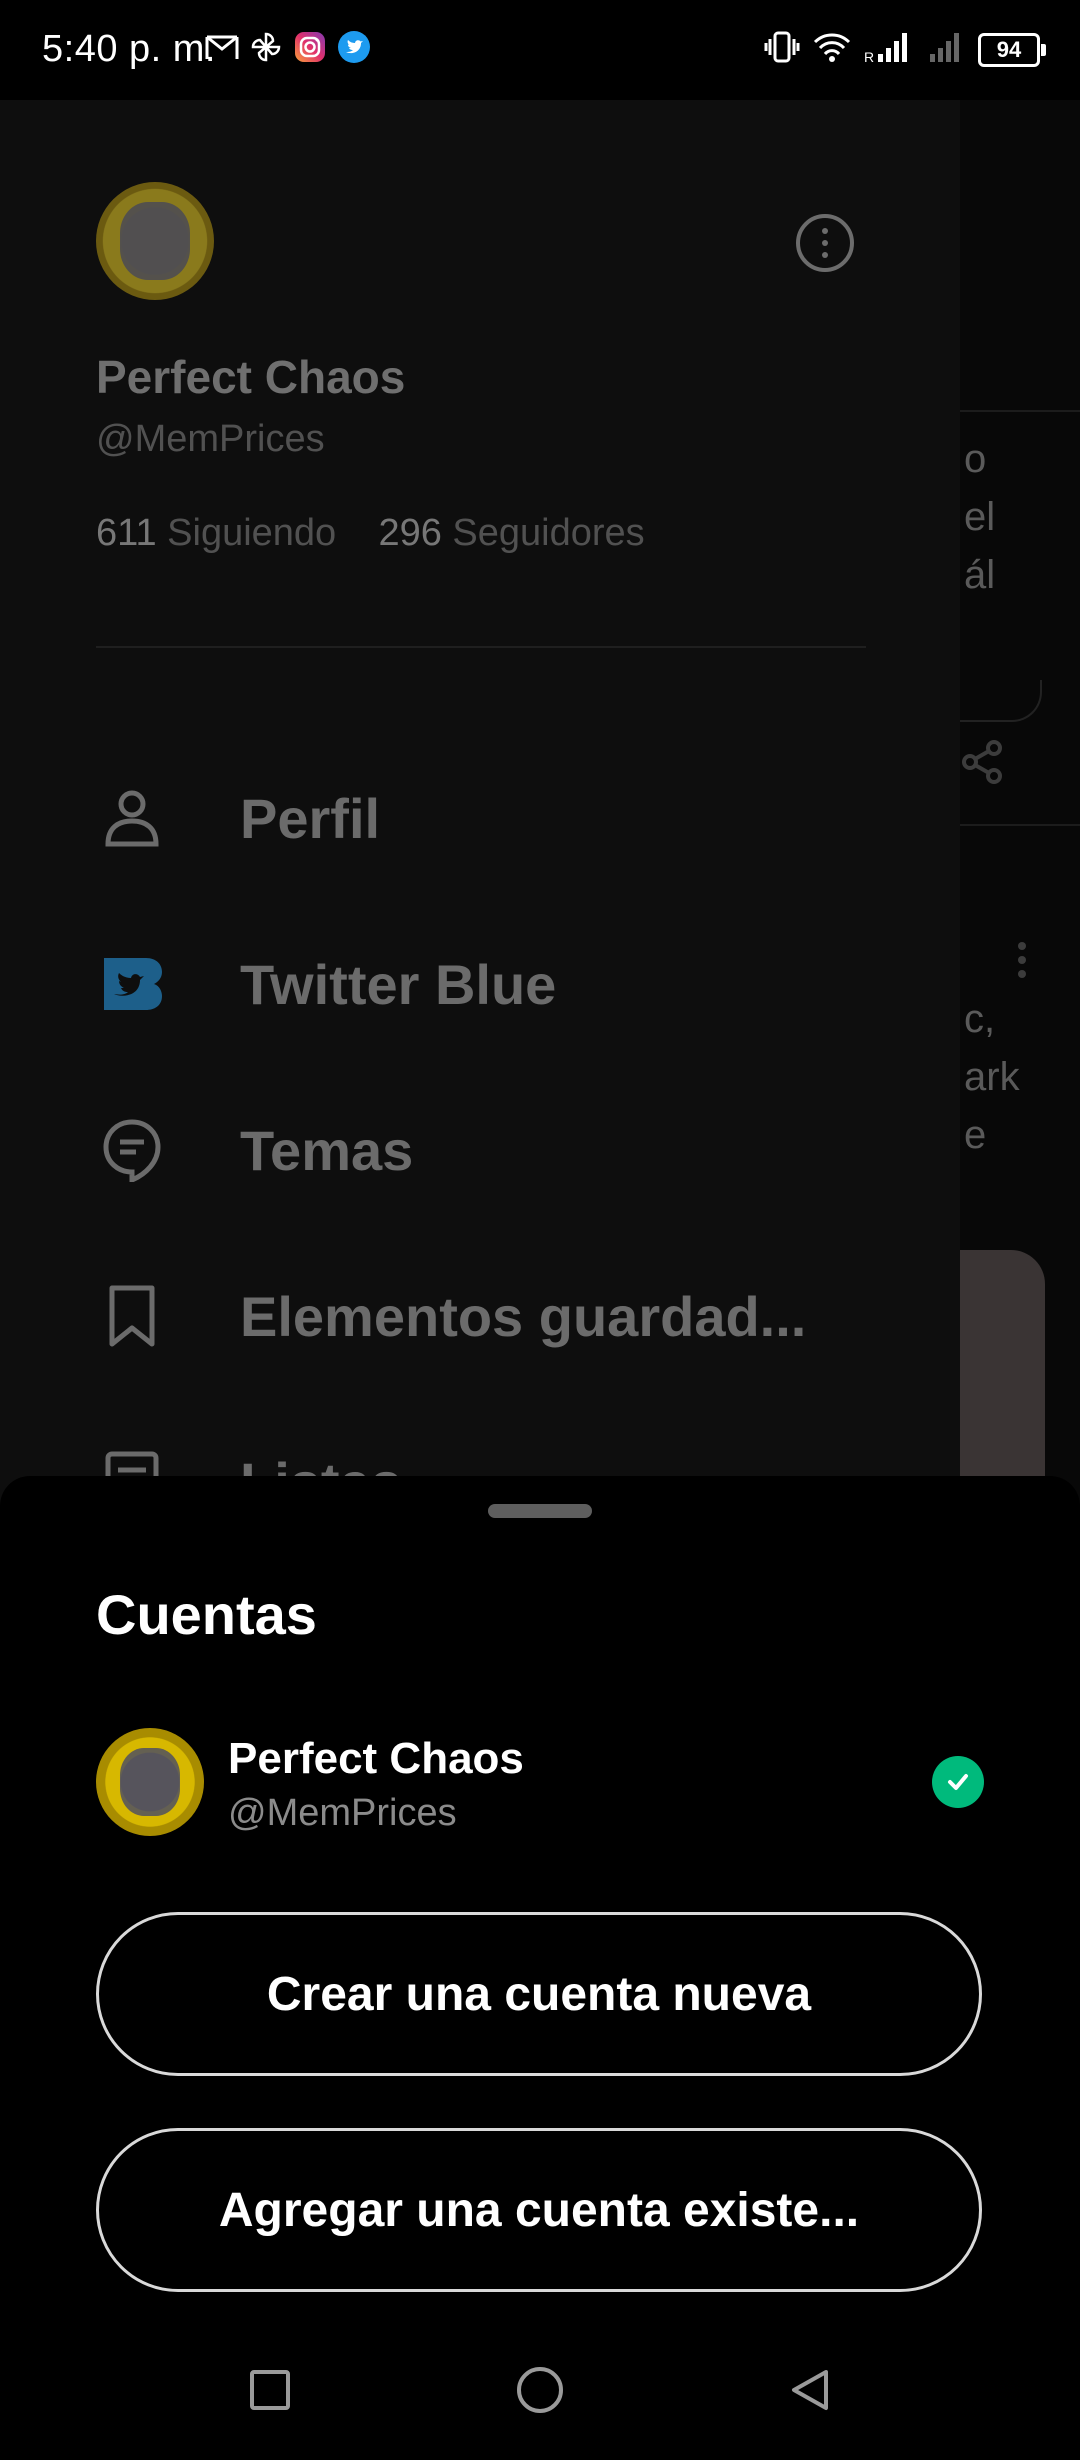  I want to click on pinwheel-icon, so click(266, 47).